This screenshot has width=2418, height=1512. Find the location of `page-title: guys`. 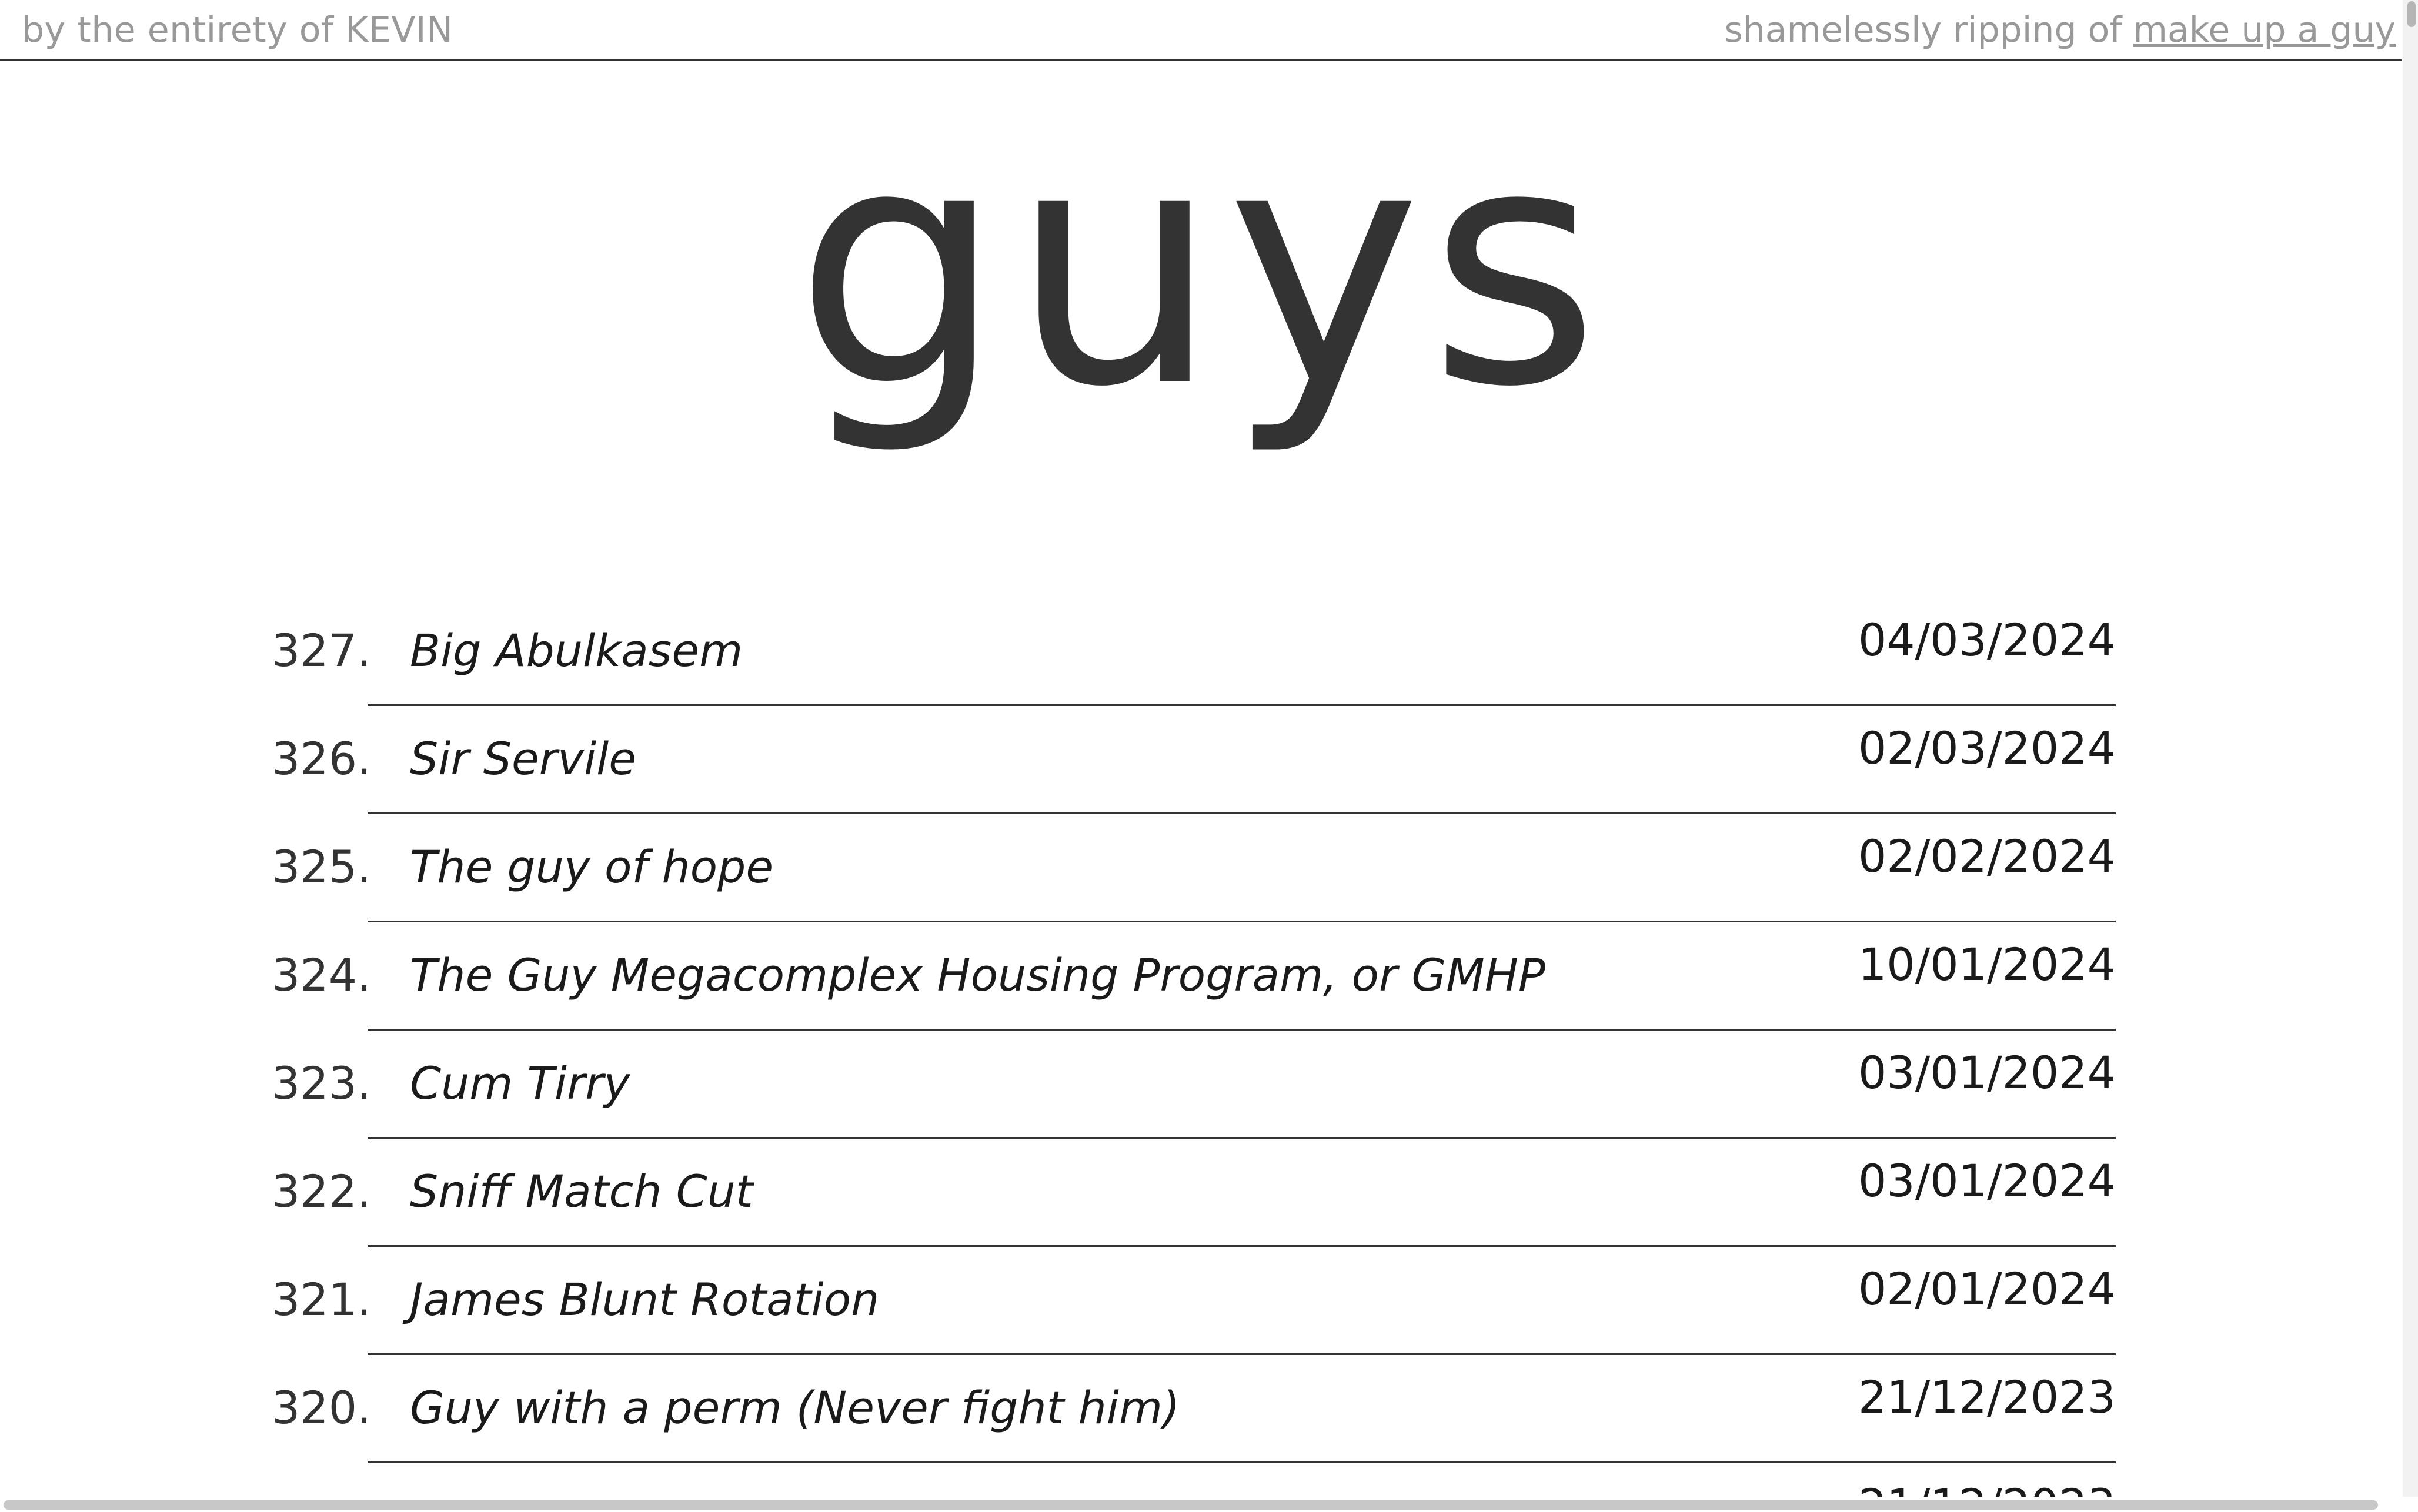

page-title: guys is located at coordinates (1200, 268).